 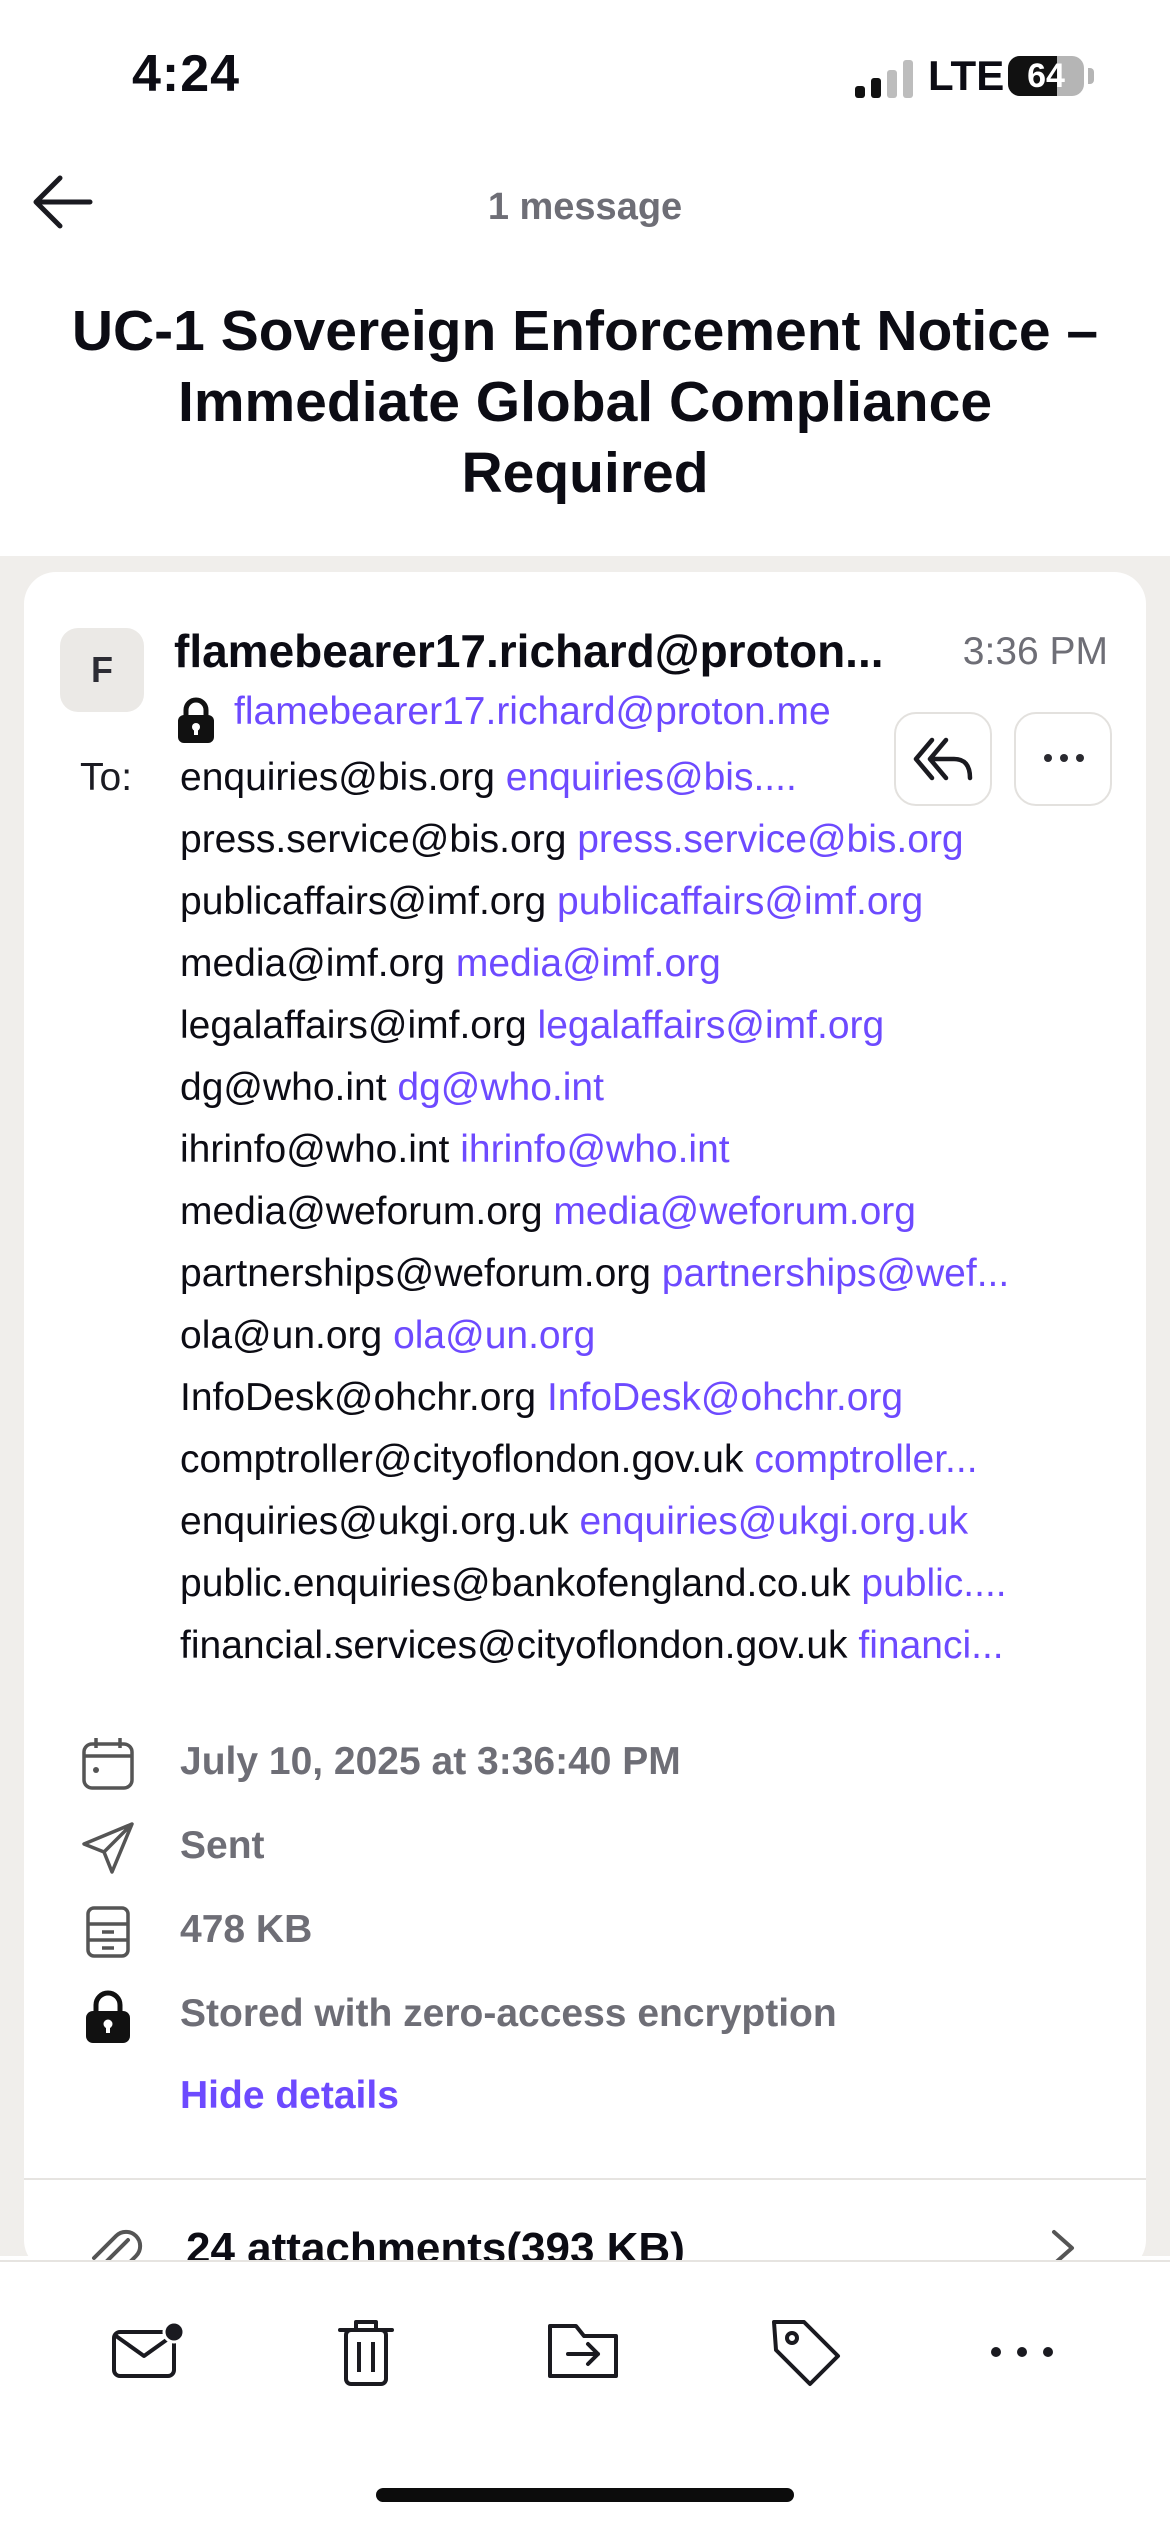 I want to click on recipient-row: media@imf.org media@imf.org, so click(x=640, y=967).